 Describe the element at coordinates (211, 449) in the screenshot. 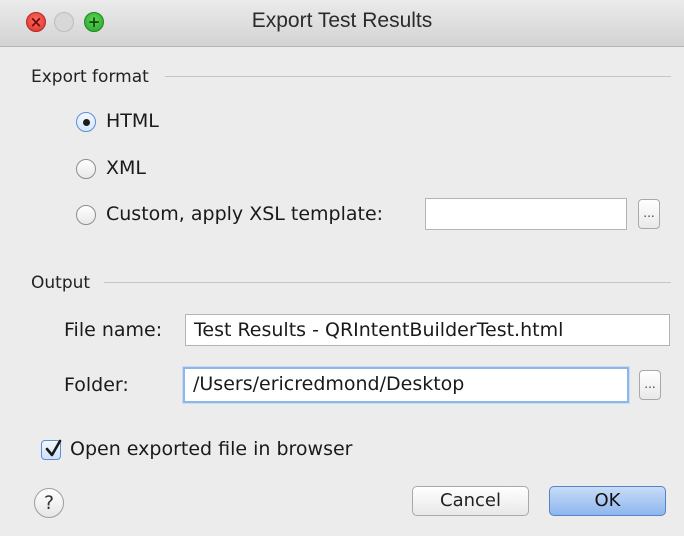

I see `open-in-browser-label: Open exported file in browser` at that location.